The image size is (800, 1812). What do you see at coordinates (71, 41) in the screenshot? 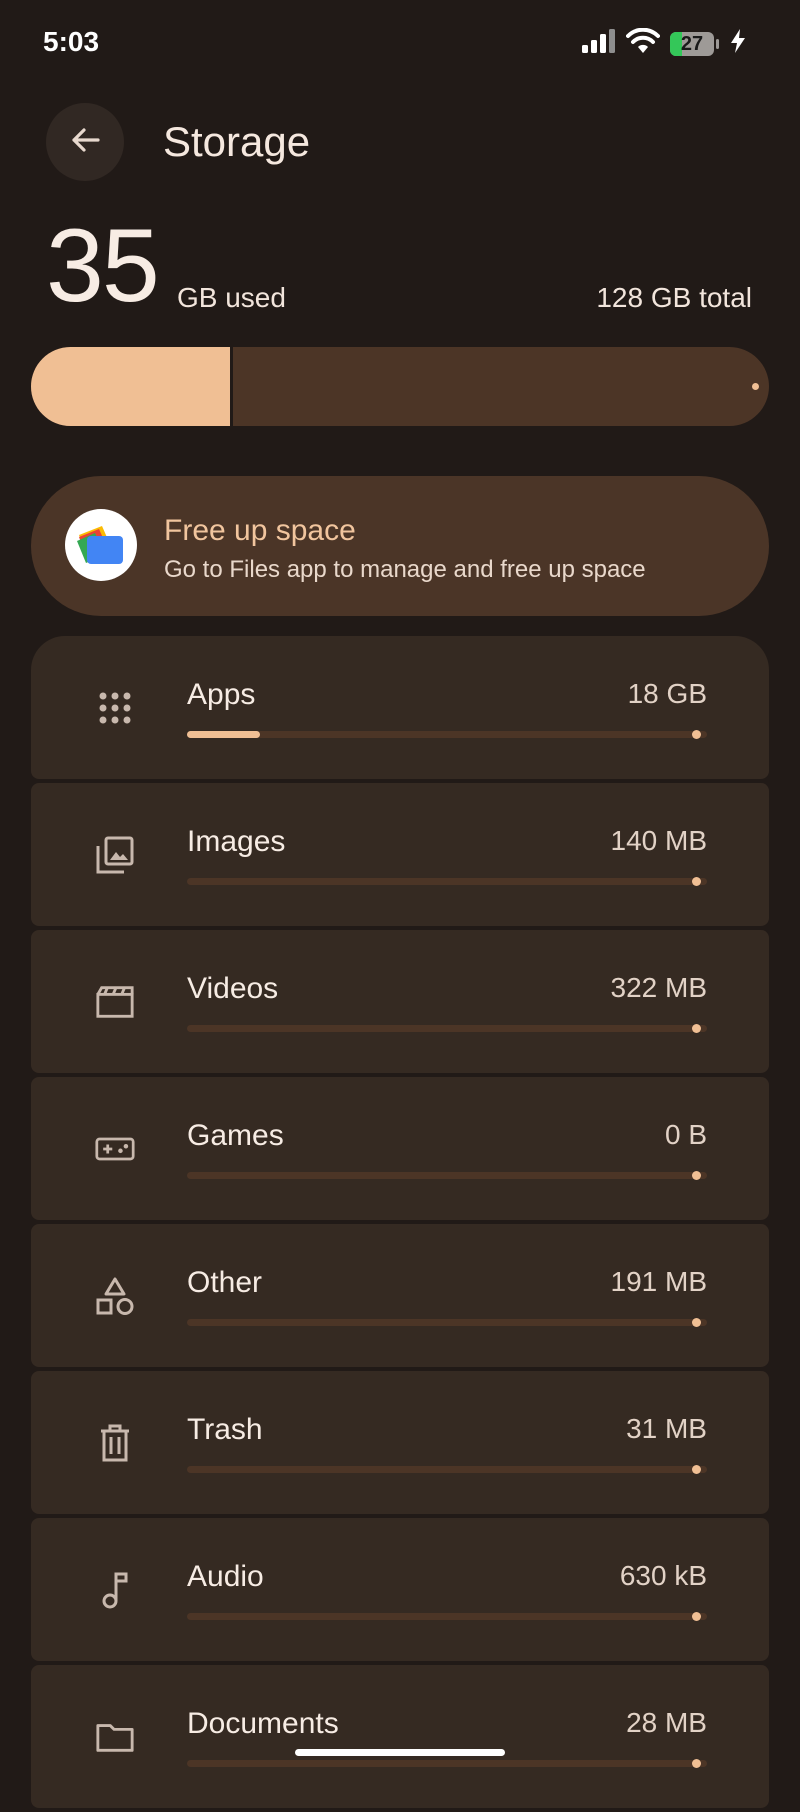
I see `status-time: 5:03` at bounding box center [71, 41].